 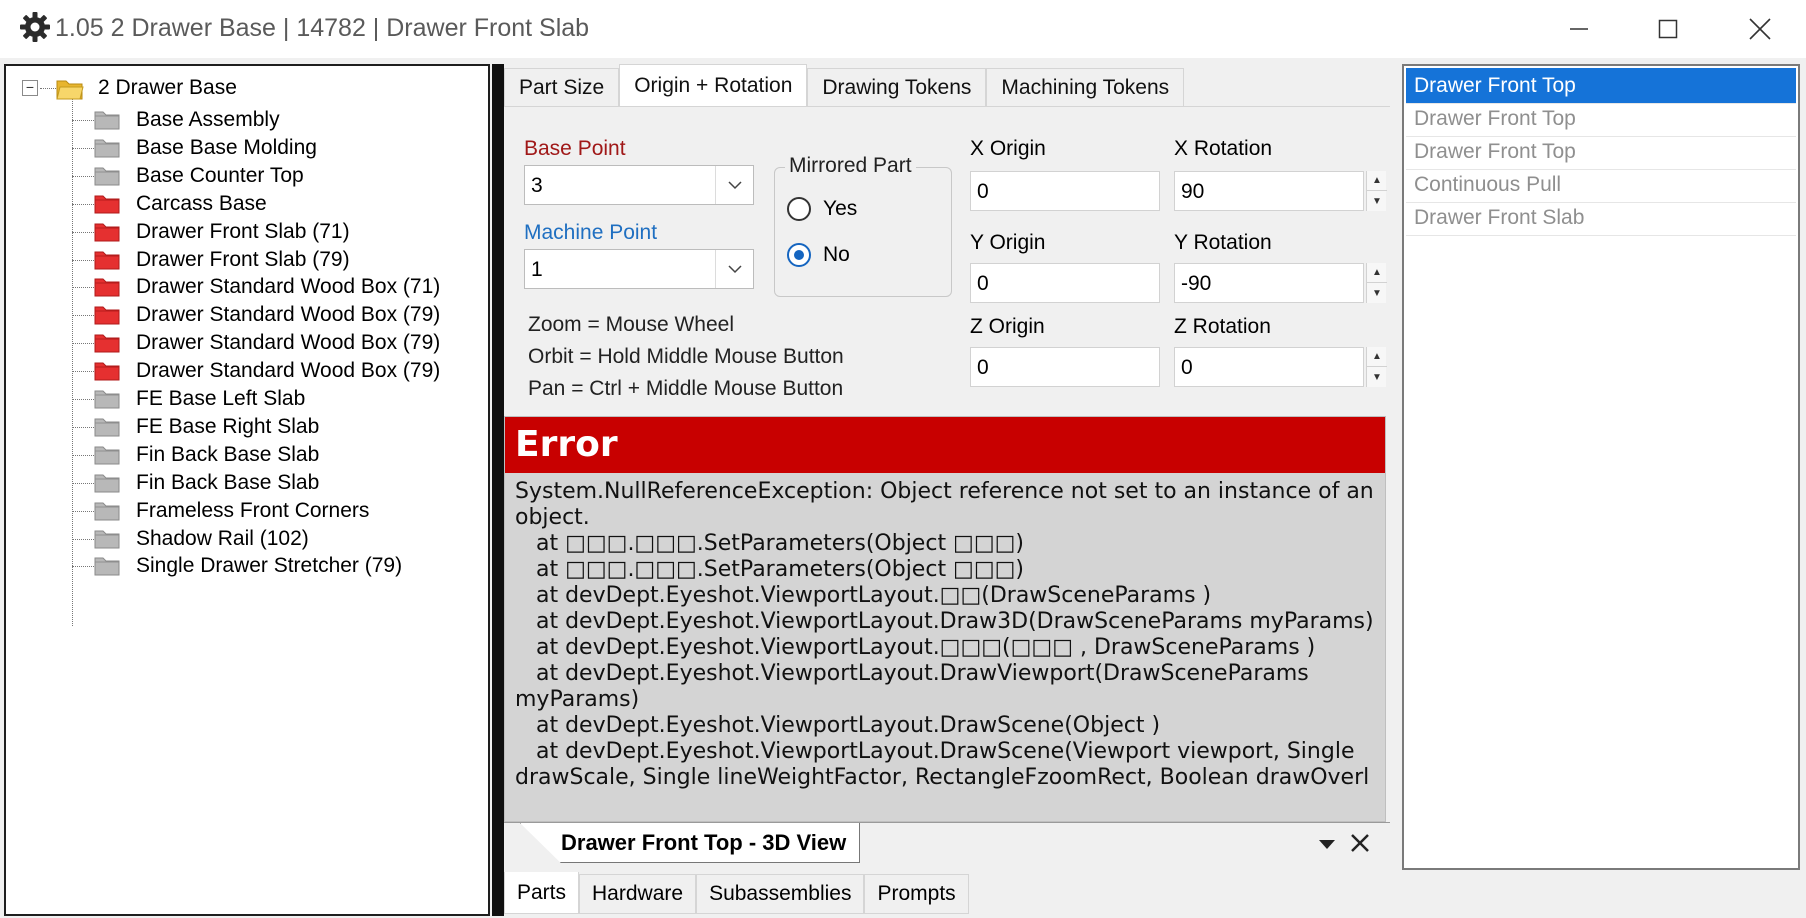 What do you see at coordinates (1008, 242) in the screenshot?
I see `y-origin-label: Y Origin` at bounding box center [1008, 242].